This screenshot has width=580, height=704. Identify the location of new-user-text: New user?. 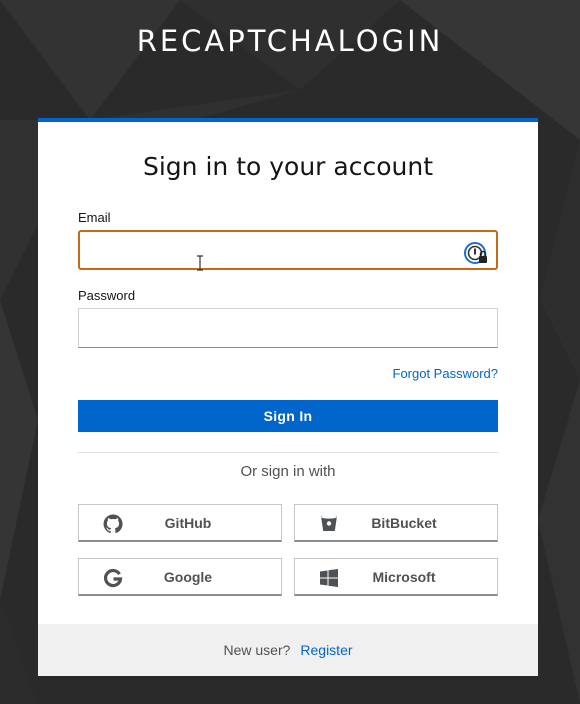
(257, 650).